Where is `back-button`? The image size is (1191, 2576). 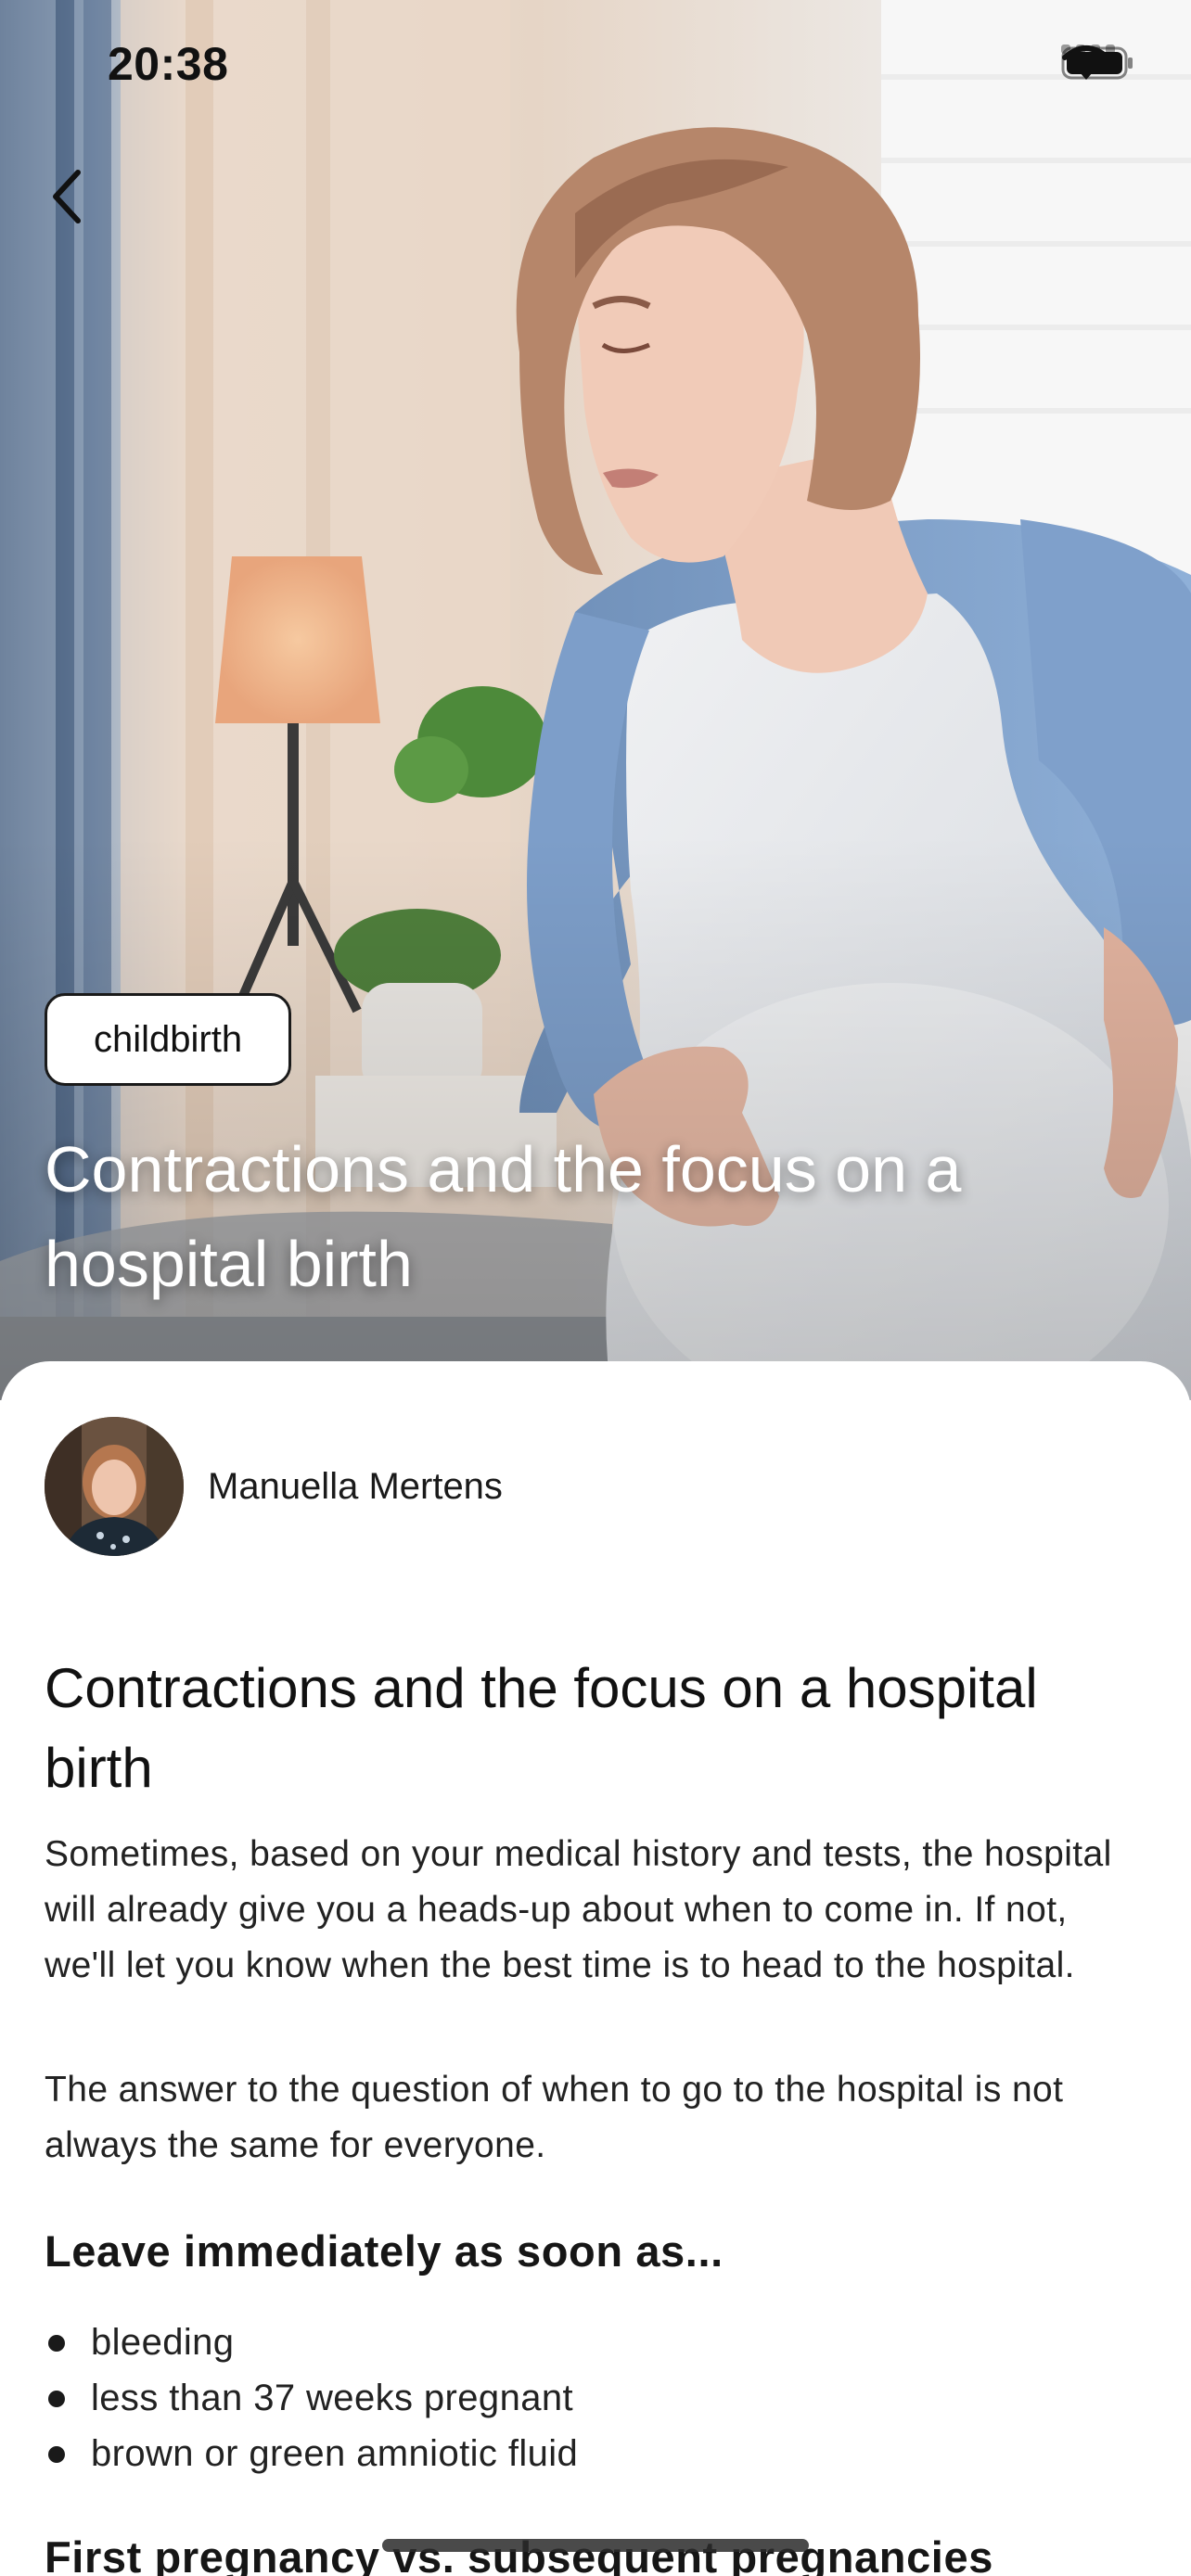
back-button is located at coordinates (80, 208).